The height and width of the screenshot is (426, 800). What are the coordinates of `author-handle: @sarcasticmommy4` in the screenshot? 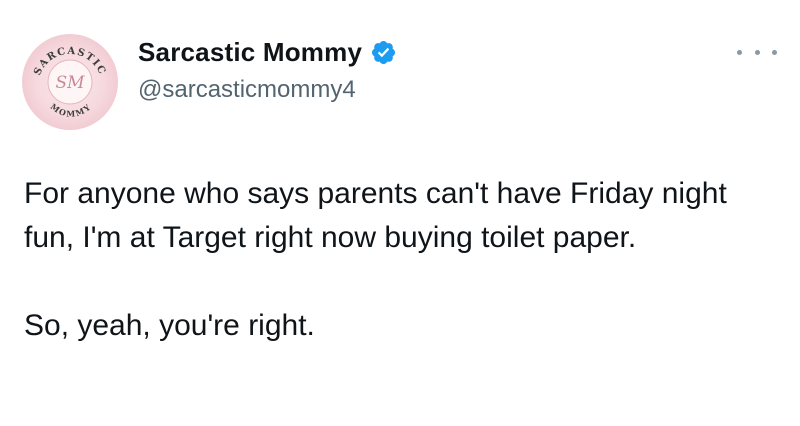 It's located at (247, 90).